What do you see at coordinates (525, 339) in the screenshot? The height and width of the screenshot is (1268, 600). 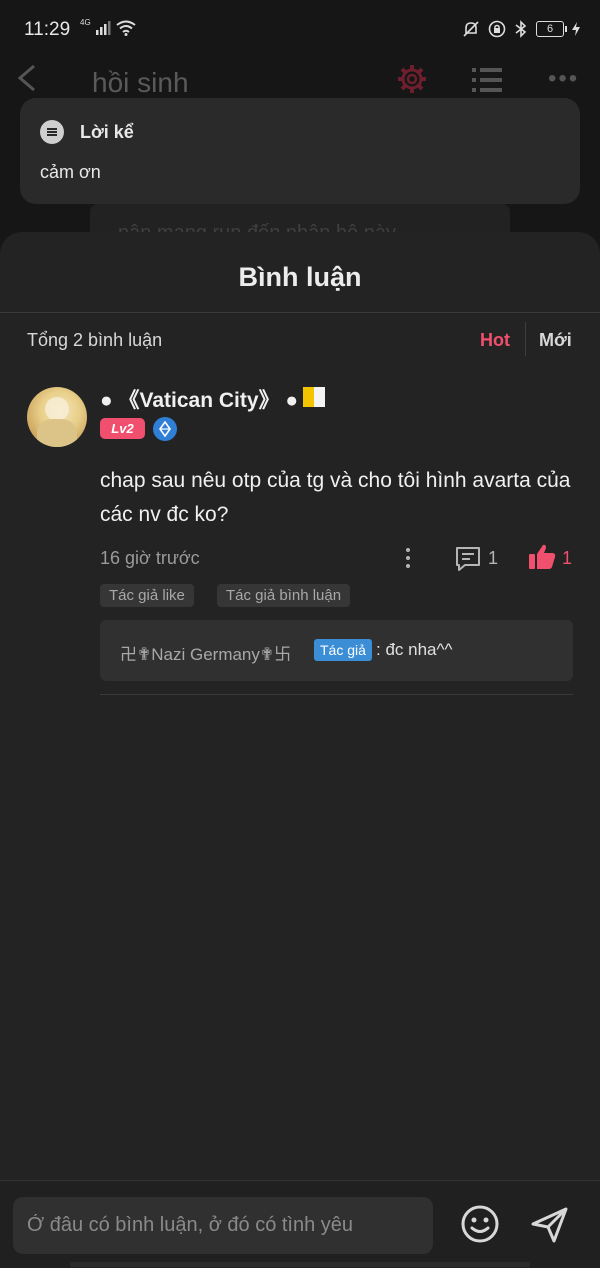 I see `sort-divider` at bounding box center [525, 339].